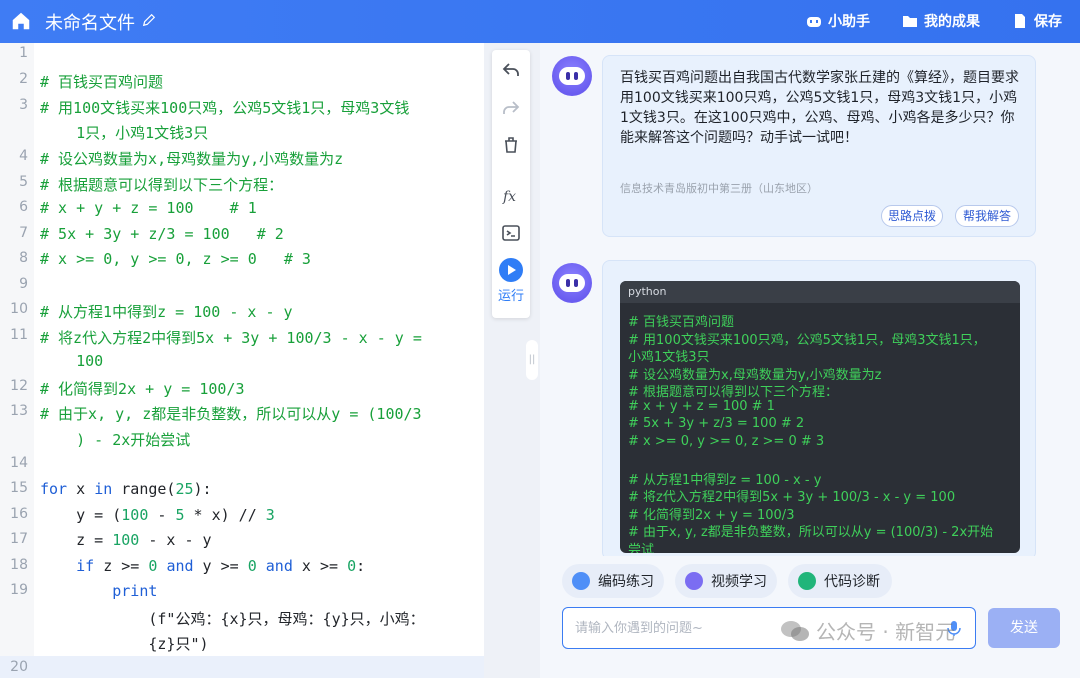  I want to click on document-icon, so click(1020, 21).